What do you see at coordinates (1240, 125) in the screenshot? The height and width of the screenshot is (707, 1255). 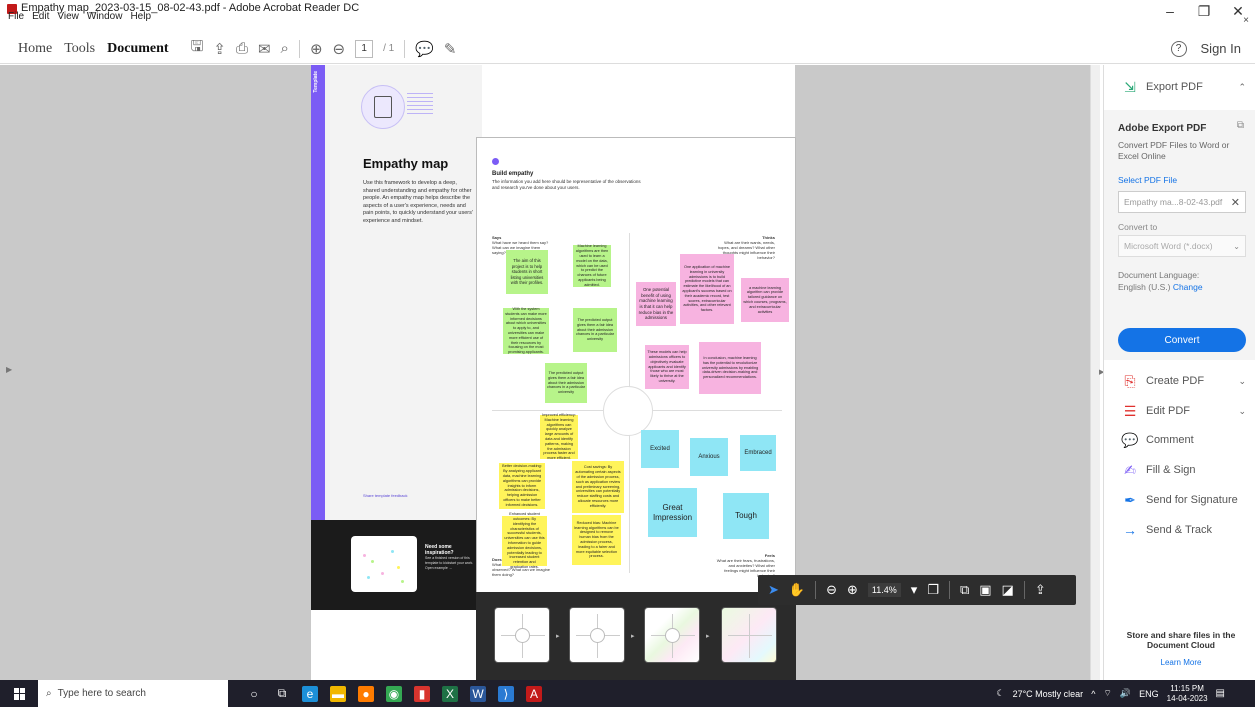 I see `copy-icon: ⧉` at bounding box center [1240, 125].